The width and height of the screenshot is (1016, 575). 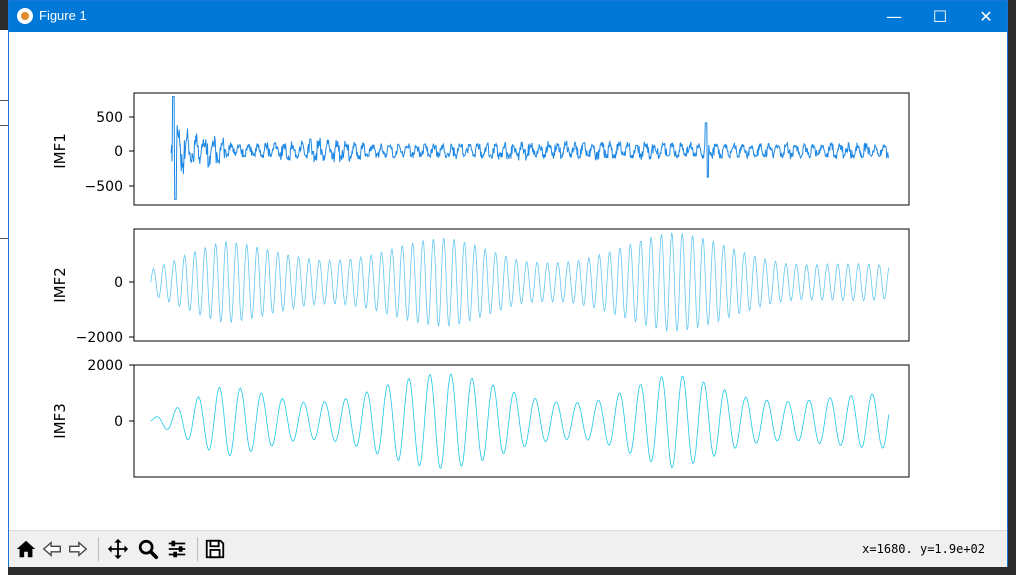 I want to click on maximize-button: ☐, so click(x=940, y=16).